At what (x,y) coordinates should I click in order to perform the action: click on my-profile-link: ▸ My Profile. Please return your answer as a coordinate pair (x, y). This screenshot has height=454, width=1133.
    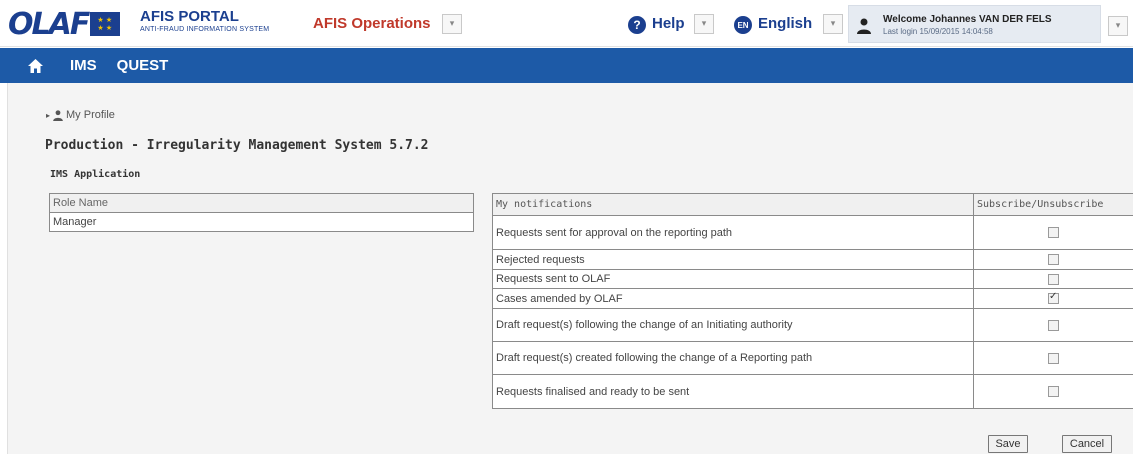
    Looking at the image, I should click on (80, 115).